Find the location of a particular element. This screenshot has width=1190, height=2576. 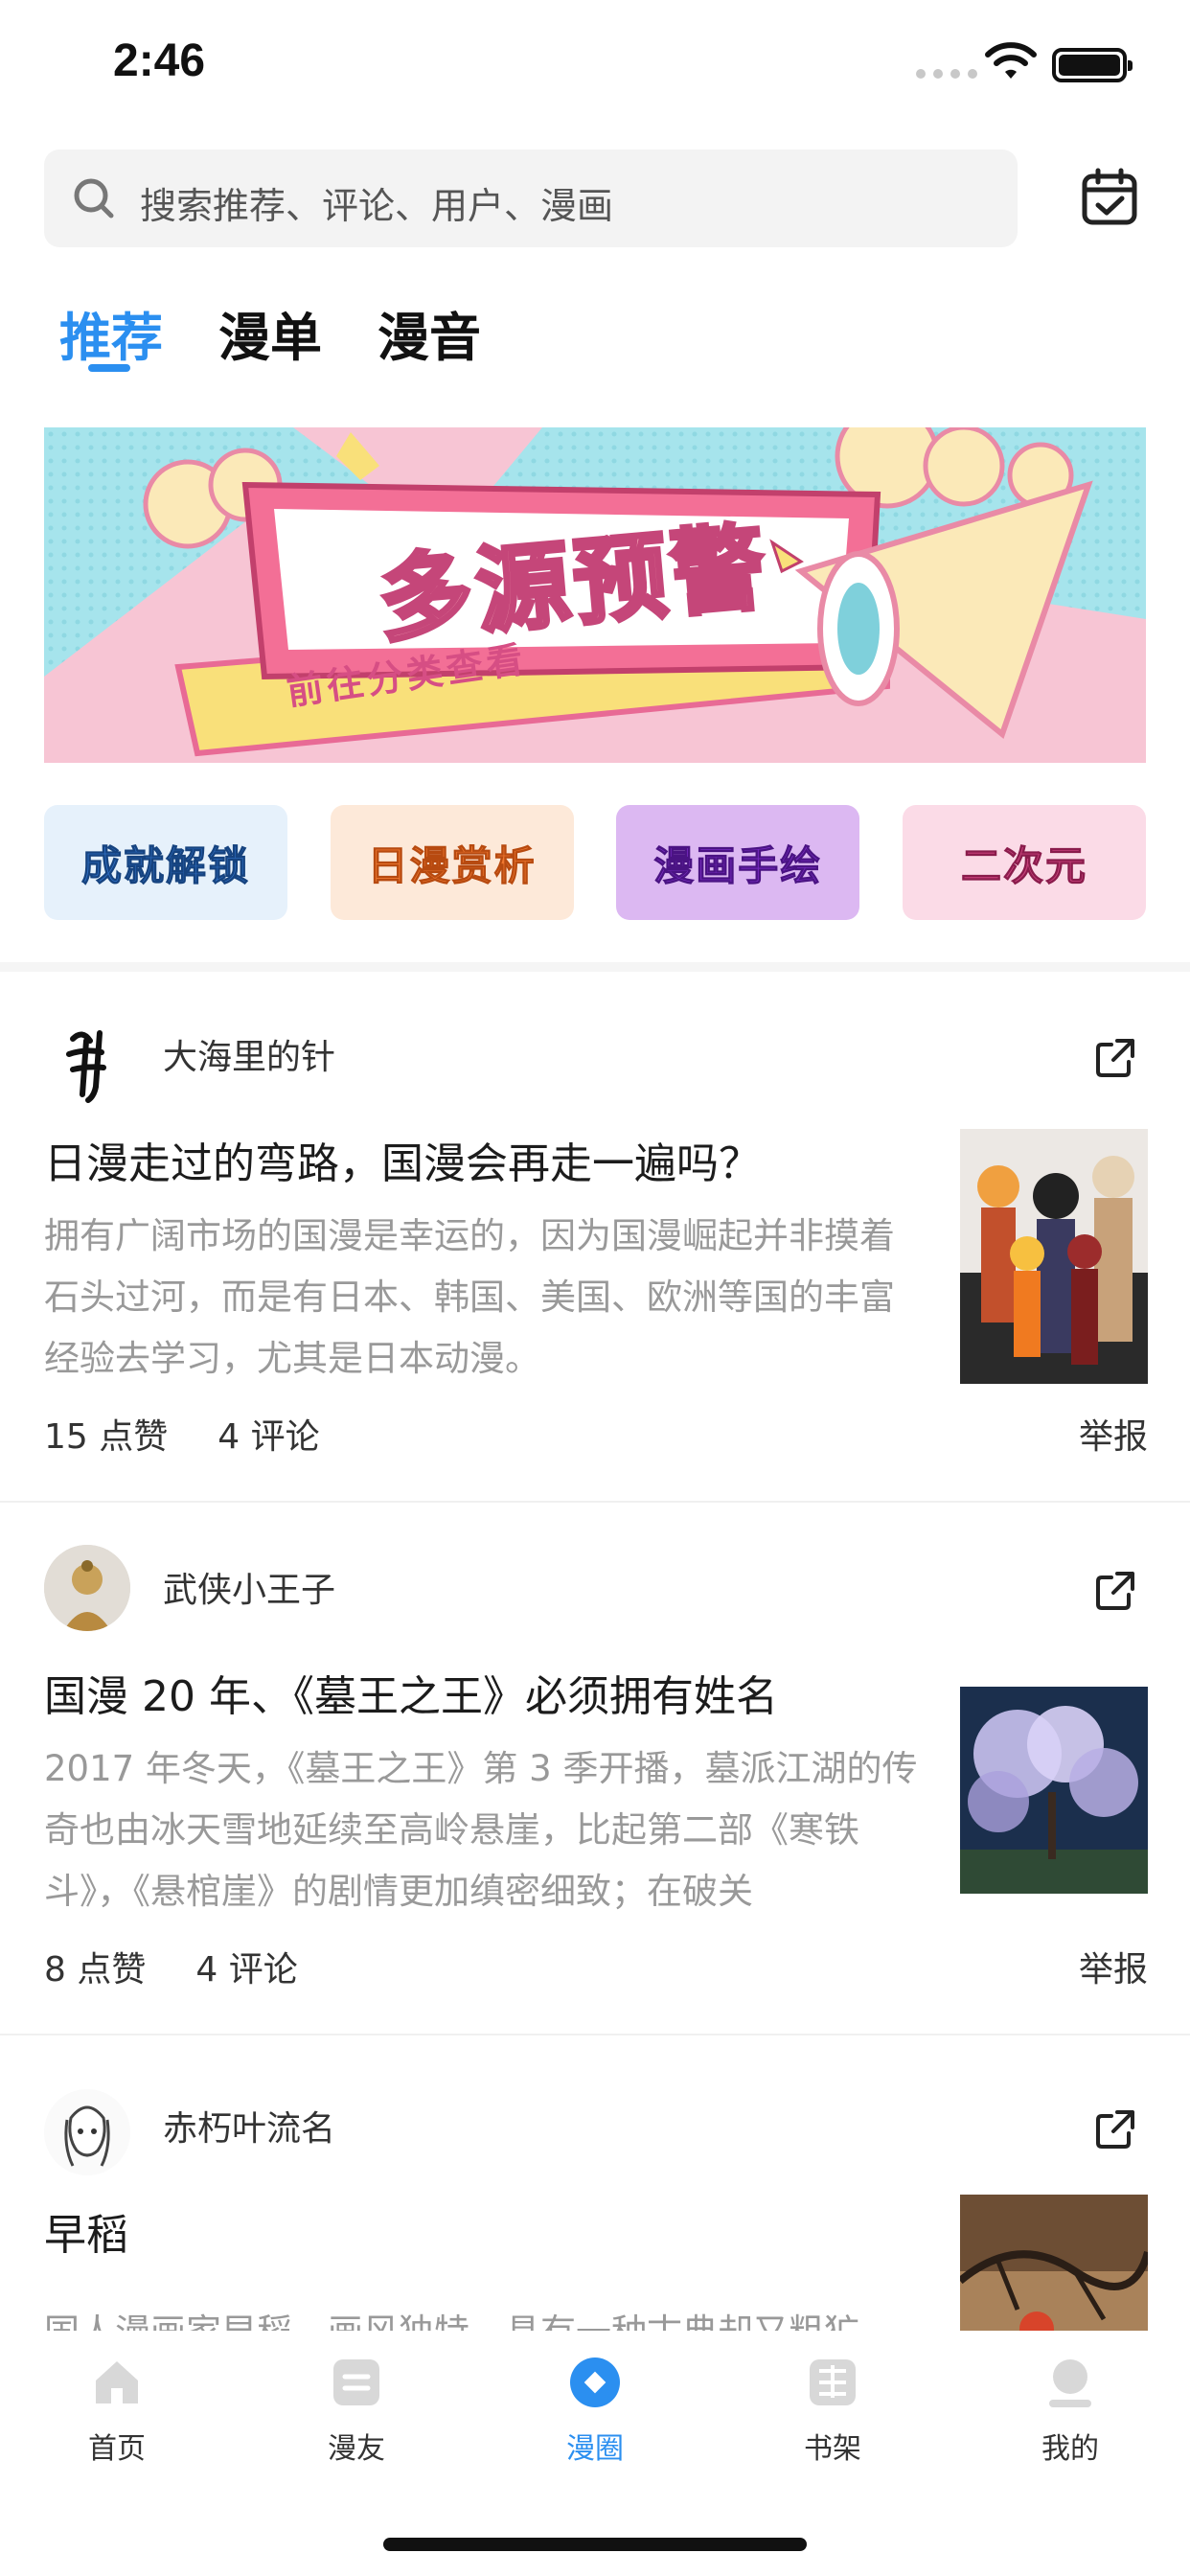

promo-banner: 多源预警 前往分类查看 is located at coordinates (595, 595).